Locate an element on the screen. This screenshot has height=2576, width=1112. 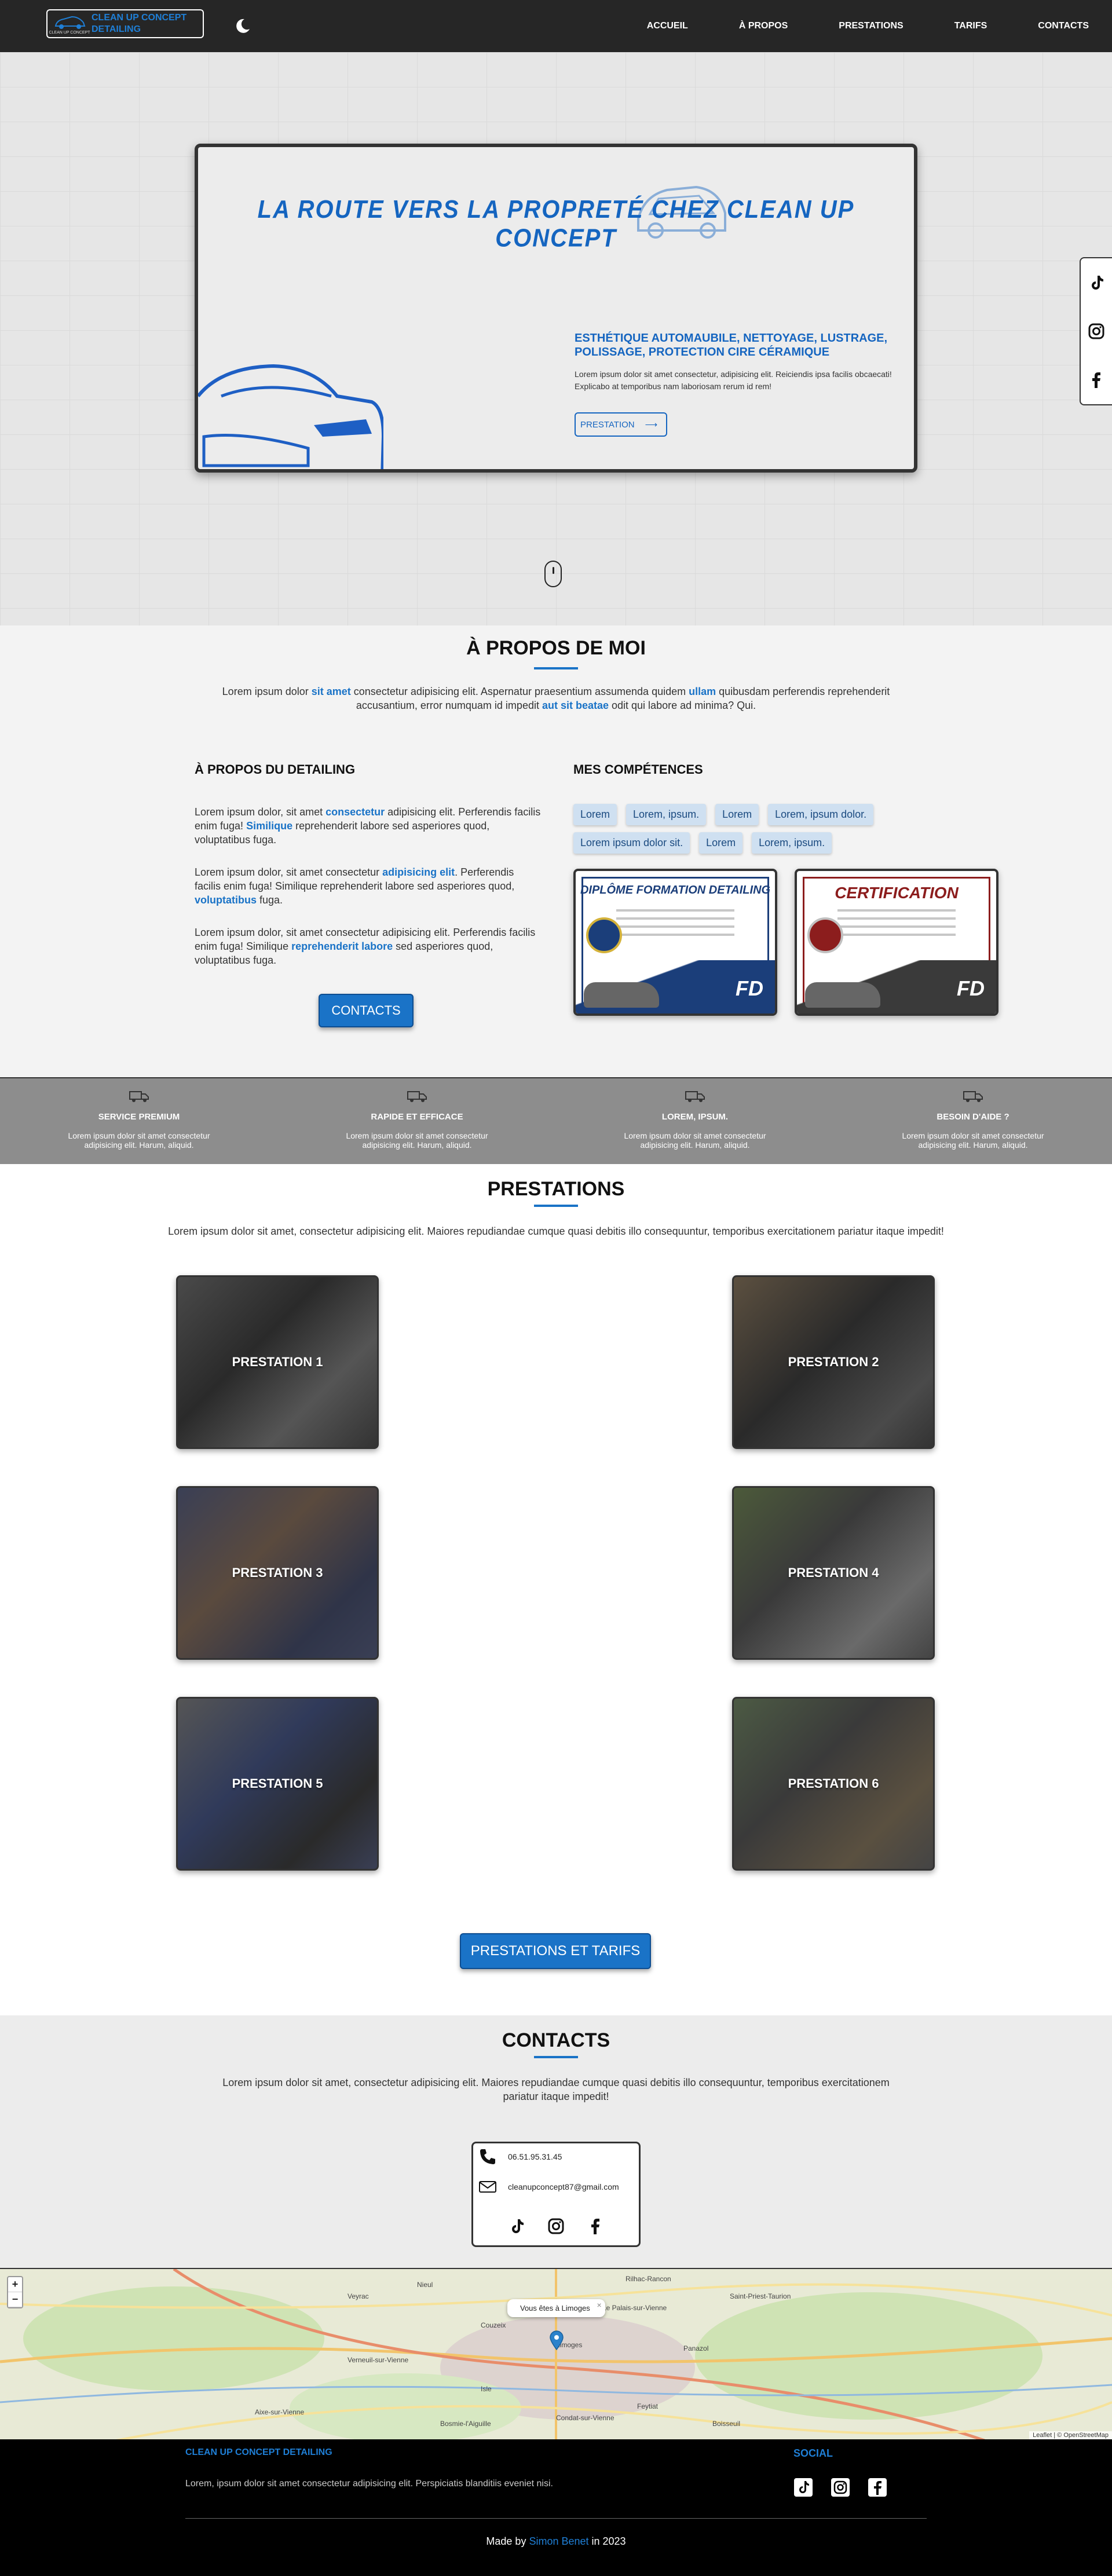
nav-link-a-propos: À PROPOS is located at coordinates (763, 26).